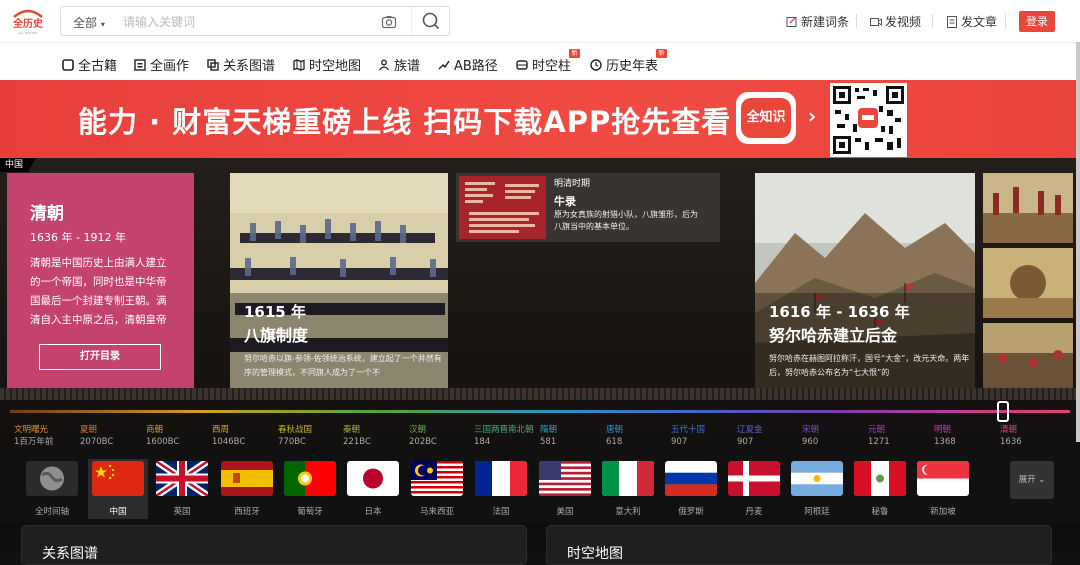 Image resolution: width=1080 pixels, height=565 pixels. Describe the element at coordinates (565, 489) in the screenshot. I see `country-usa: 美国` at that location.